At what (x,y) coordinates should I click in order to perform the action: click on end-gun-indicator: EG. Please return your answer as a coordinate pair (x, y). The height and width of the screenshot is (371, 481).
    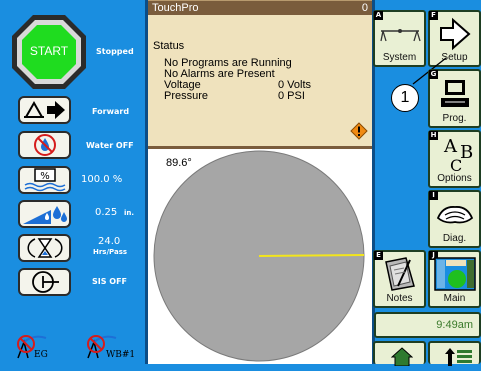
    Looking at the image, I should click on (32, 345).